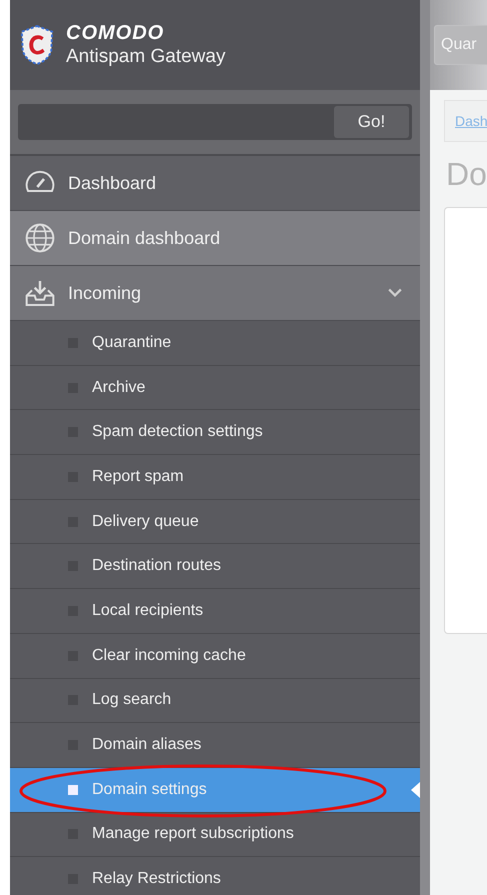  What do you see at coordinates (37, 45) in the screenshot?
I see `shield-logo-icon` at bounding box center [37, 45].